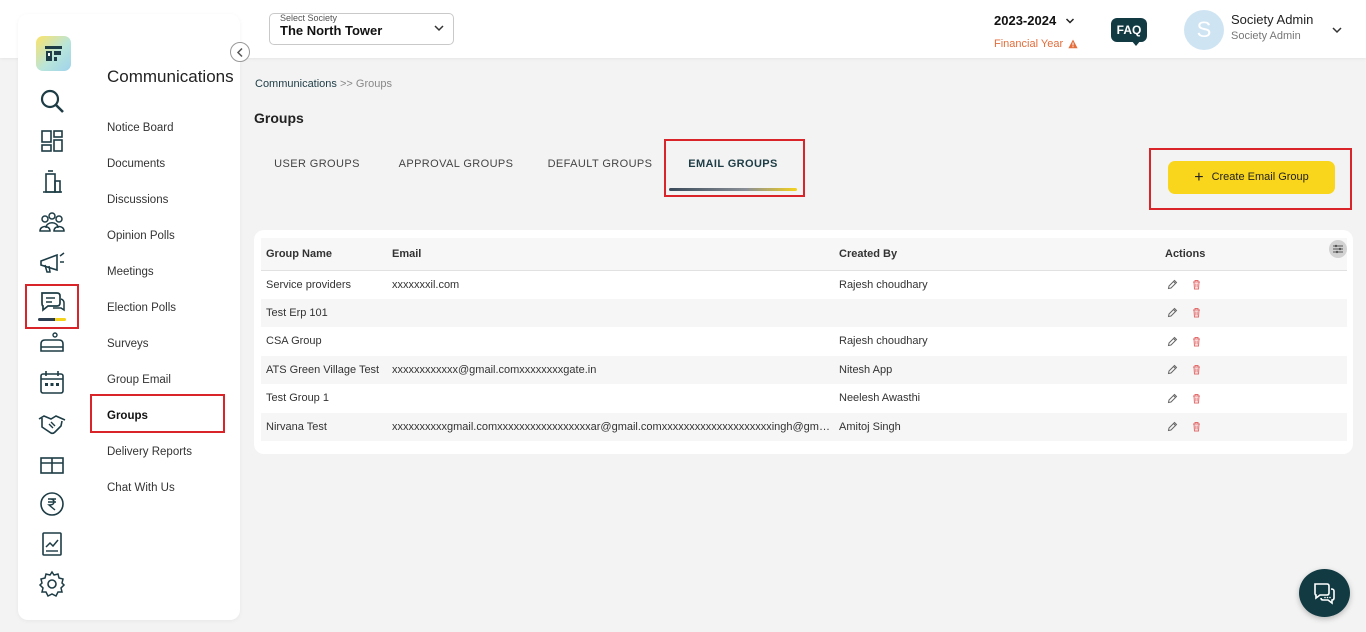  Describe the element at coordinates (149, 244) in the screenshot. I see `subnav-item-opinion-polls: Opinion Polls` at that location.